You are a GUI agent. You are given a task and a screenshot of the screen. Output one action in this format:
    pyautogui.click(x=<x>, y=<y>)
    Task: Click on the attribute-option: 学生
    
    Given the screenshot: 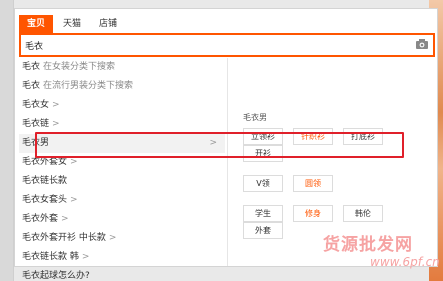 What is the action you would take?
    pyautogui.click(x=263, y=213)
    